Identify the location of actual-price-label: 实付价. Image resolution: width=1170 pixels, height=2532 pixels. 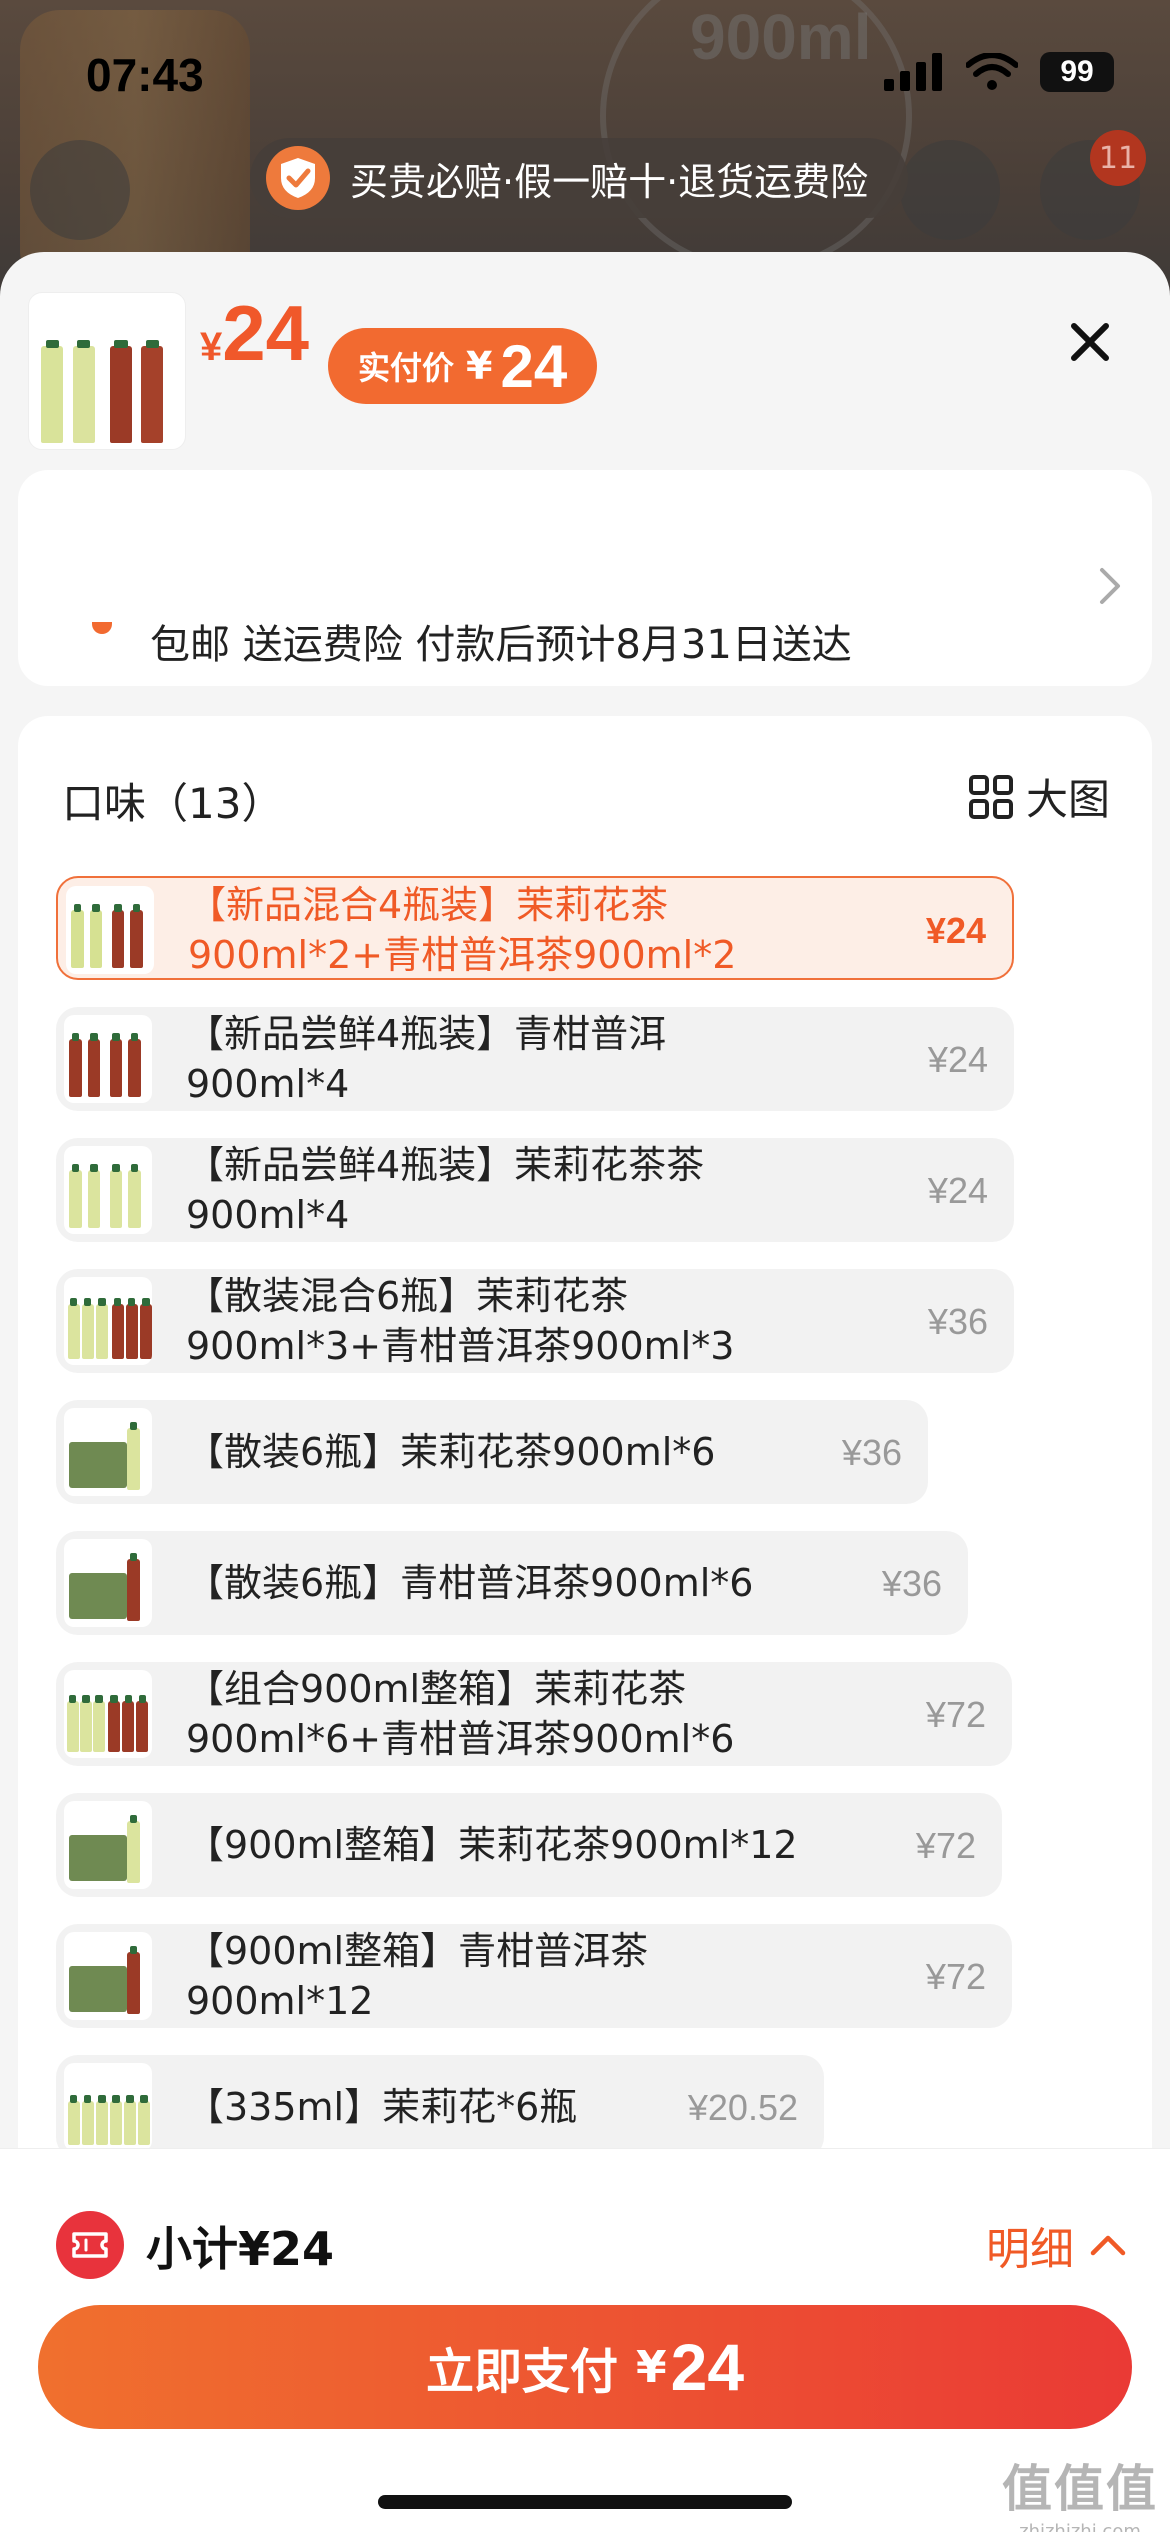
(406, 368).